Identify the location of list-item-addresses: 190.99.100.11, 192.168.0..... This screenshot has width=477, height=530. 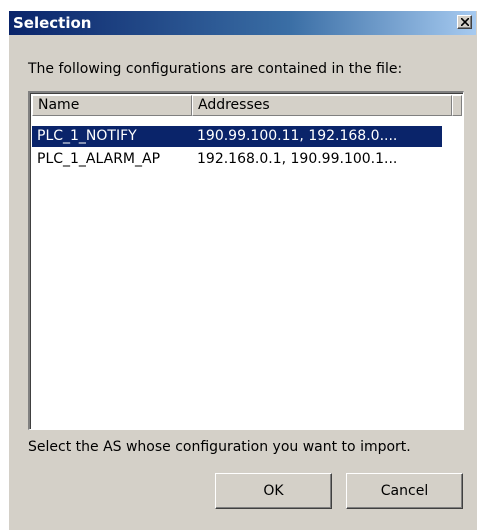
(297, 136).